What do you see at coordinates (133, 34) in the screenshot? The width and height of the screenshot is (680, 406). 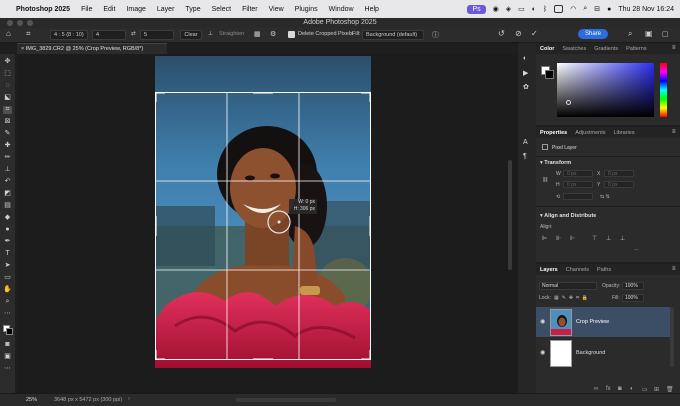 I see `swap-dimensions-icon: ⇄` at bounding box center [133, 34].